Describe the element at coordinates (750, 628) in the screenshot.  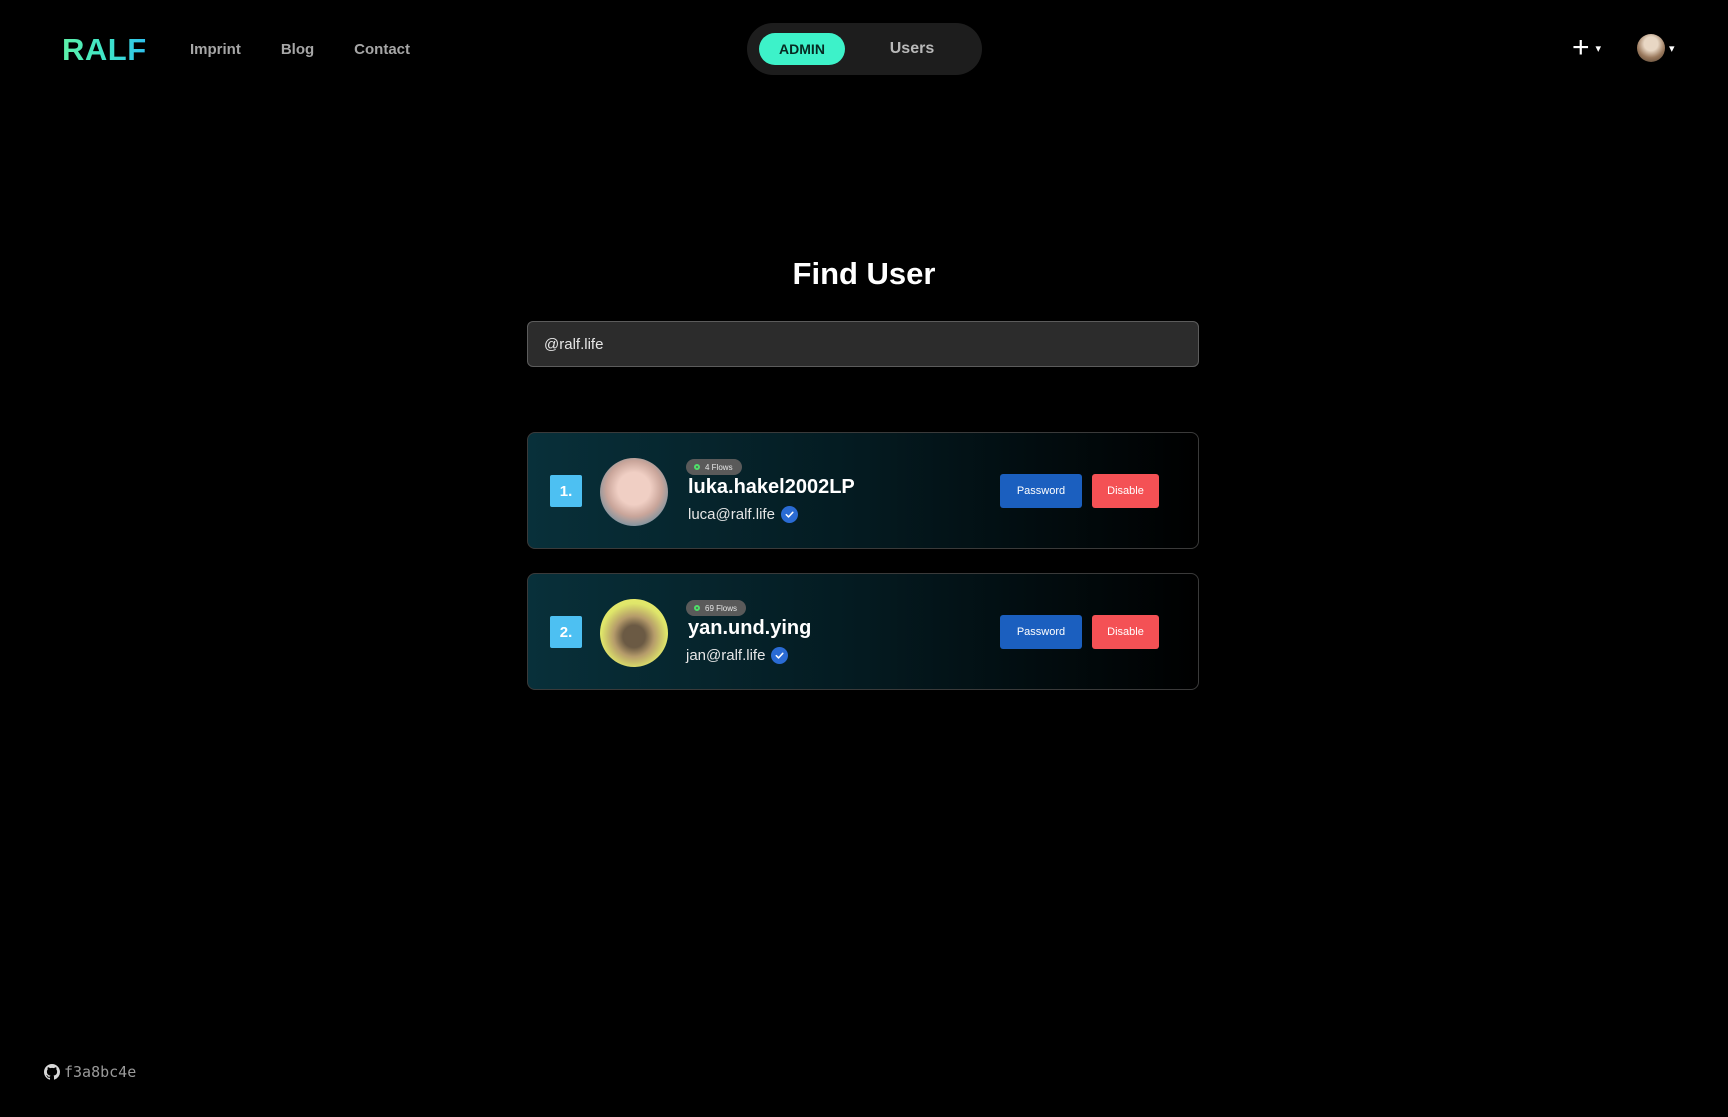
I see `username: yan.und.ying` at that location.